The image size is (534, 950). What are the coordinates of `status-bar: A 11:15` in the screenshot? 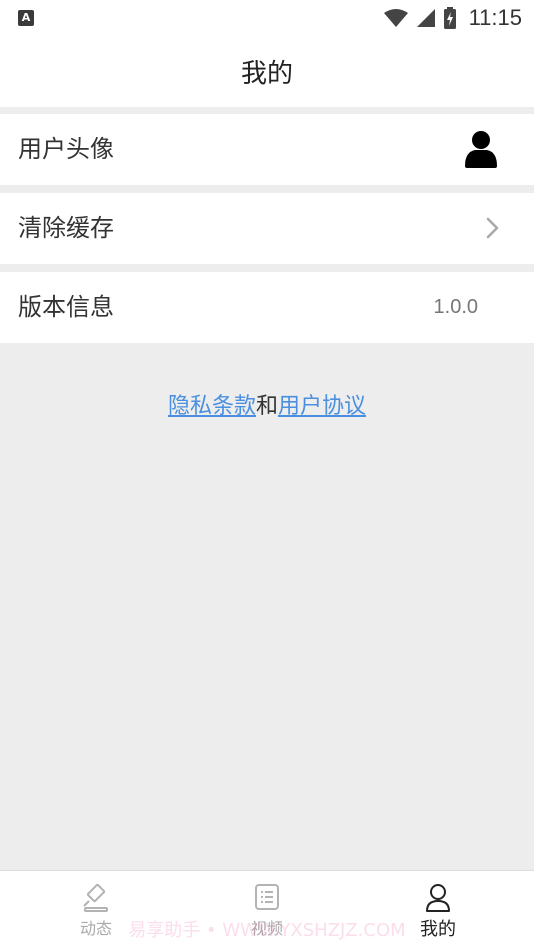 It's located at (267, 18).